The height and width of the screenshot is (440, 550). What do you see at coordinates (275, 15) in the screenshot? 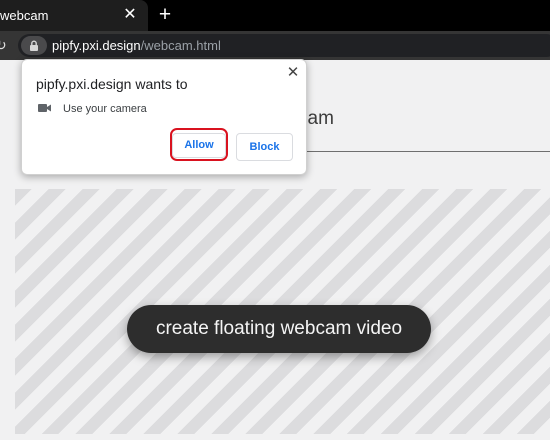
I see `tab-strip: webcam ✕ +` at bounding box center [275, 15].